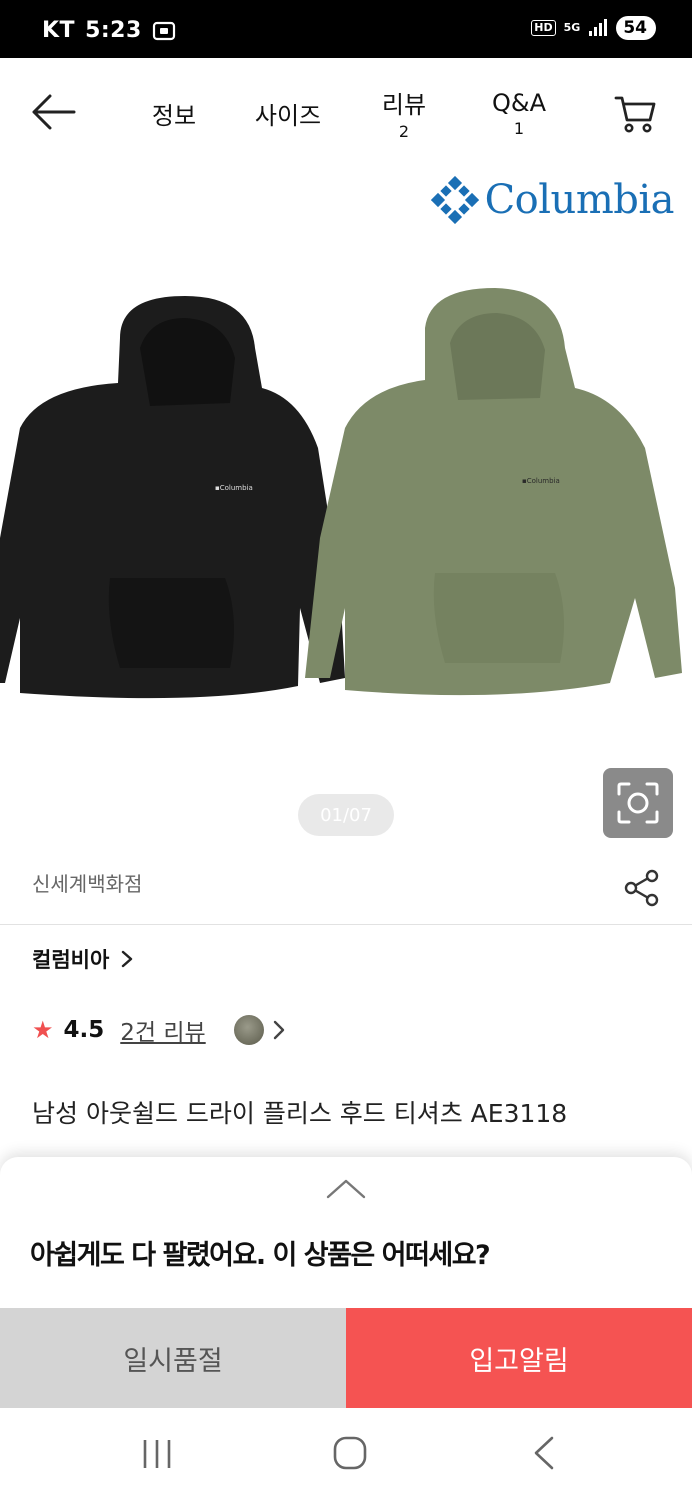  I want to click on rating-row: ★ 4.5 2건 리뷰, so click(159, 1030).